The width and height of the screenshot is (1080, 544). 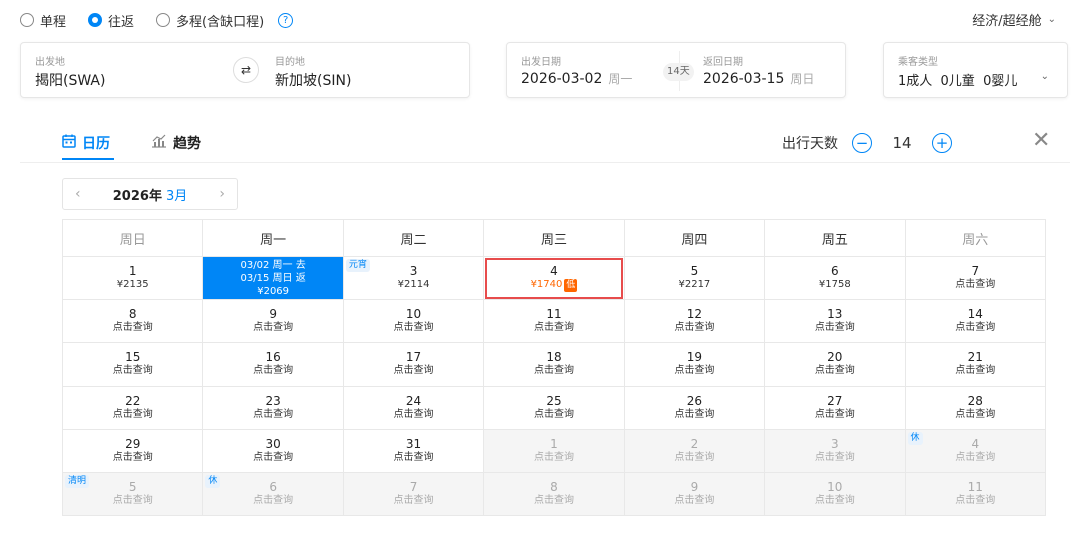 I want to click on trip-type-multi-city: 多程(含缺口程), so click(x=210, y=20).